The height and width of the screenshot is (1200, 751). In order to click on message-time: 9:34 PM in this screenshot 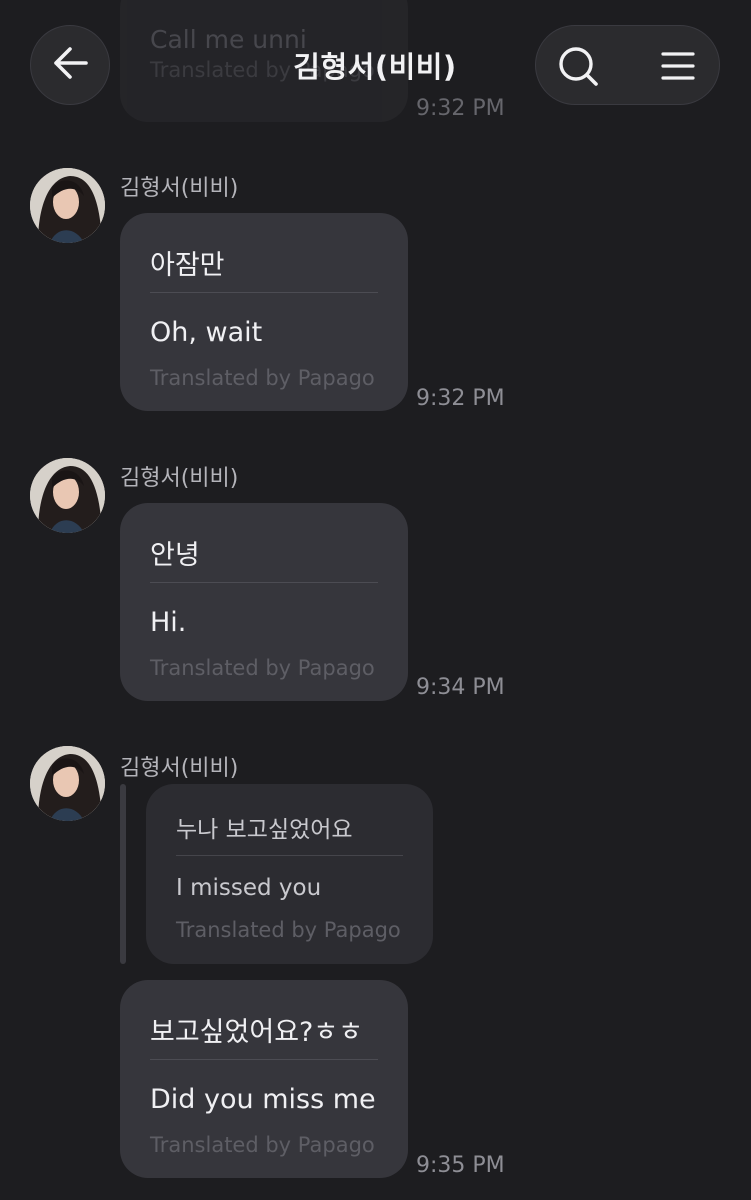, I will do `click(460, 687)`.